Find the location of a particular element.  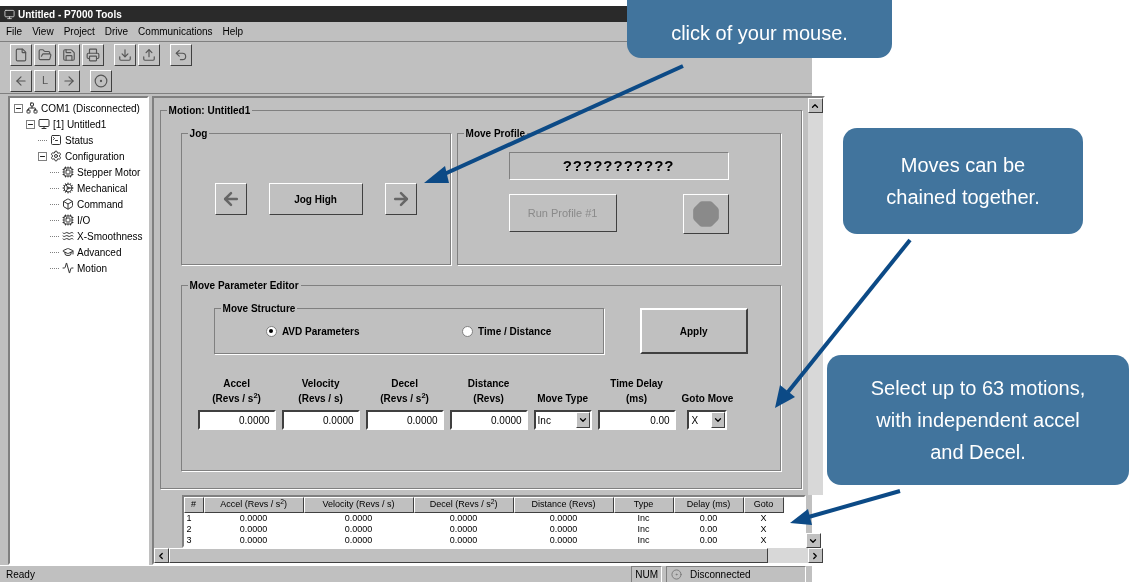

scroll-right-icon is located at coordinates (815, 555).